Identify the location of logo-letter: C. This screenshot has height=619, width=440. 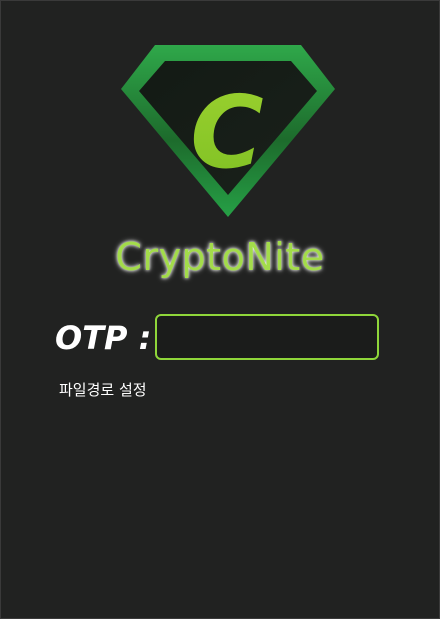
(226, 132).